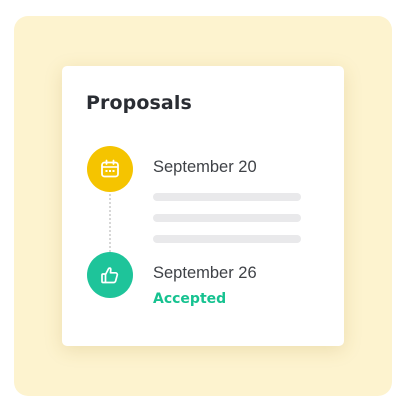 This screenshot has height=413, width=411. I want to click on status-badge: Accepted, so click(190, 299).